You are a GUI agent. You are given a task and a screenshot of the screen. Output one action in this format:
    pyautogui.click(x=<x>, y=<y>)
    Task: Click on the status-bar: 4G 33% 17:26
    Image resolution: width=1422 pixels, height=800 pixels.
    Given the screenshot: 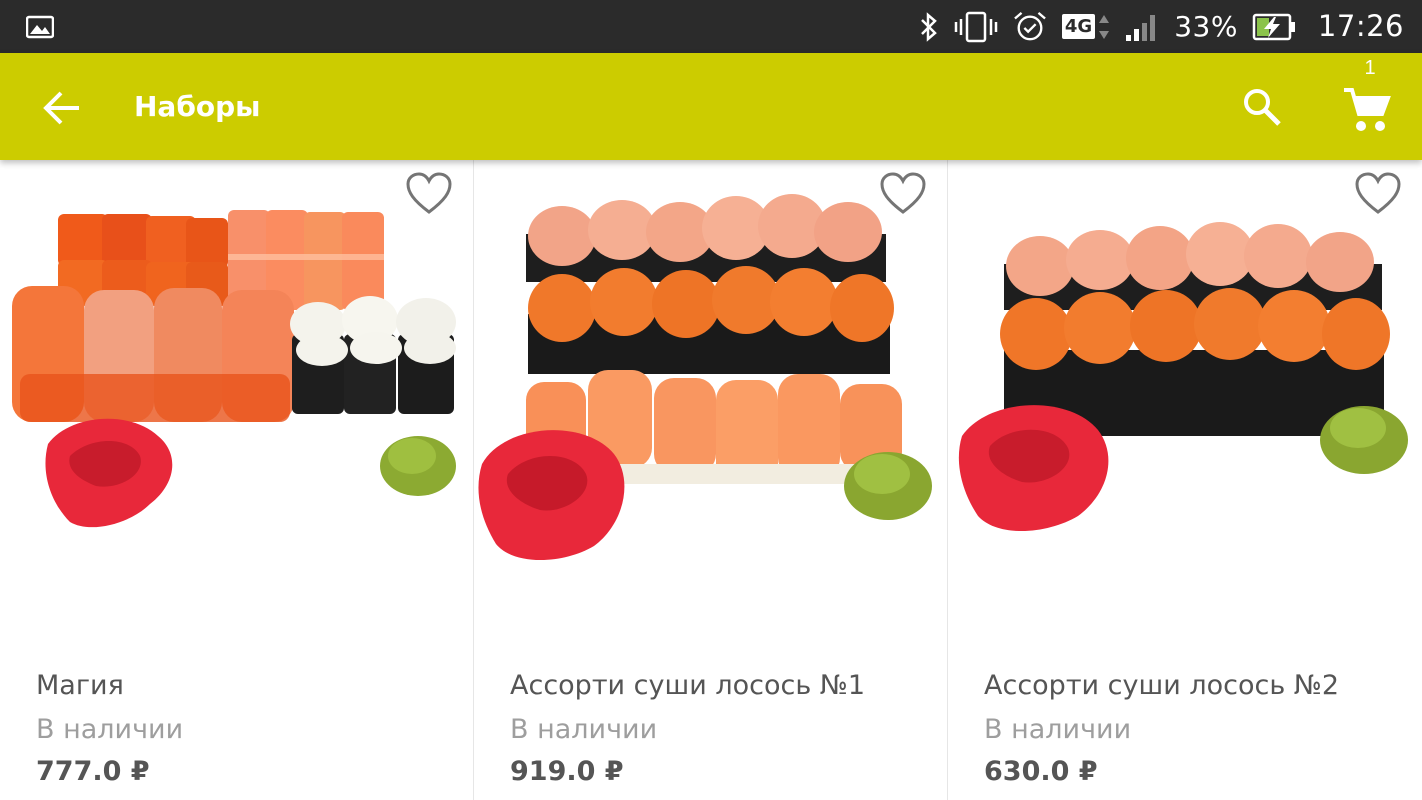 What is the action you would take?
    pyautogui.click(x=711, y=26)
    